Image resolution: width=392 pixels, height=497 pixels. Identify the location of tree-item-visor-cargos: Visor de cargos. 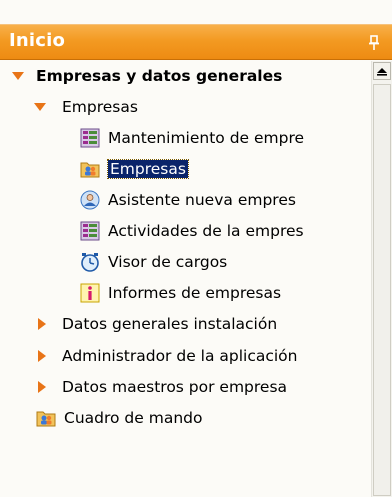
(185, 262).